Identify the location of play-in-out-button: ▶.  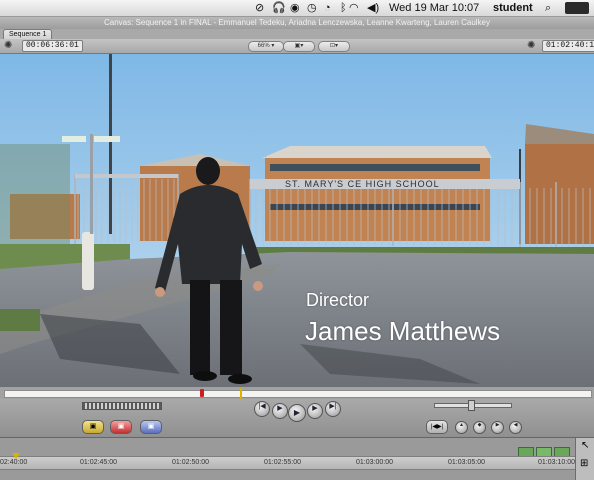
(280, 411).